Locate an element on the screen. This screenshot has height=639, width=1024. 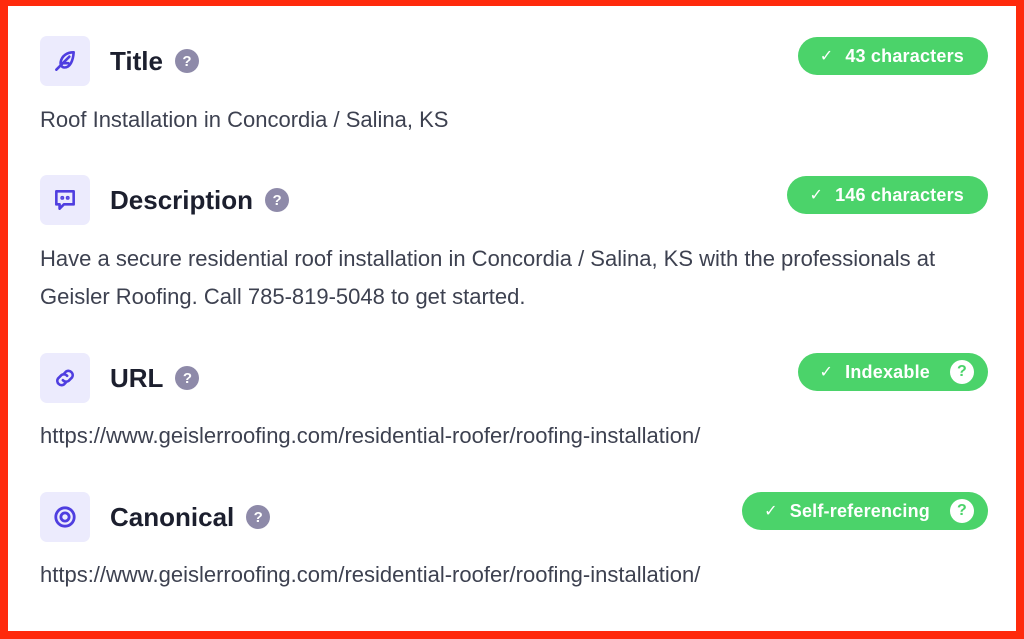
character-count-badge: ✓ 43 characters is located at coordinates (892, 56).